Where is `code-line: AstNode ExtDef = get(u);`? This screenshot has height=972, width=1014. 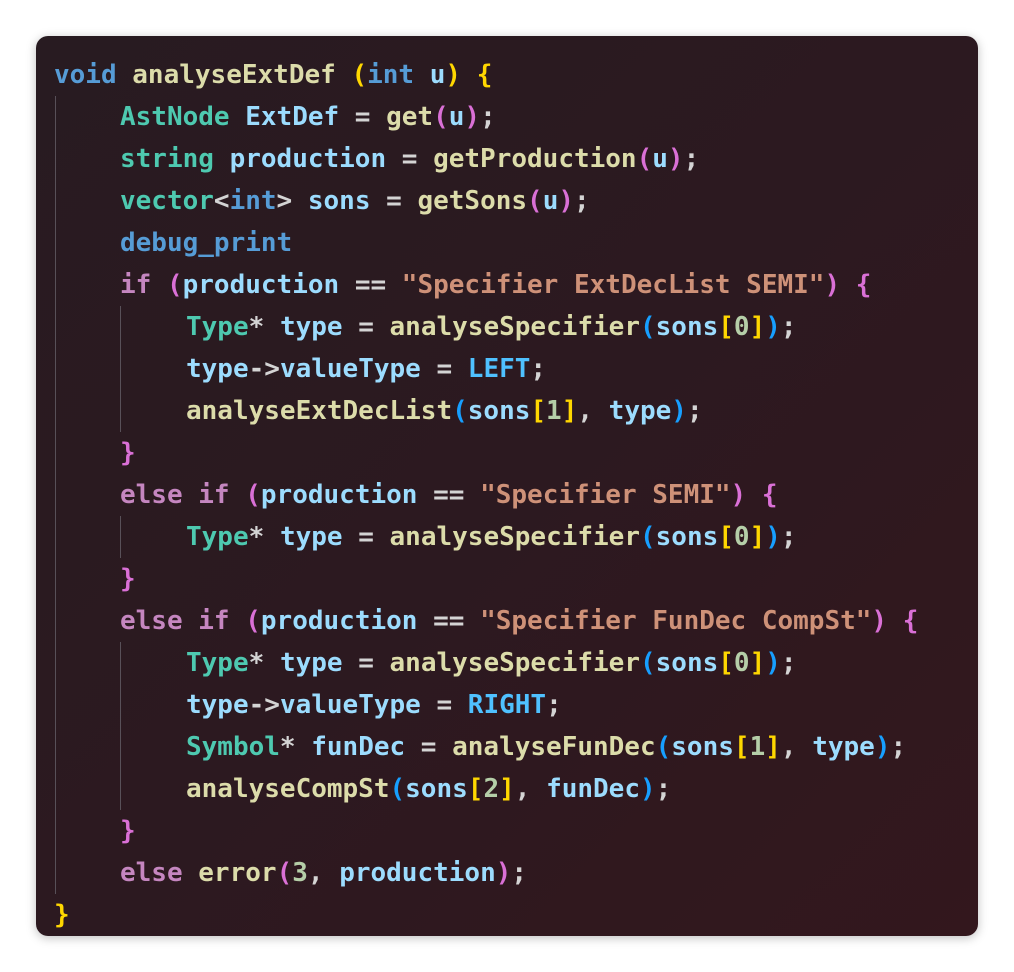 code-line: AstNode ExtDef = get(u); is located at coordinates (486, 117).